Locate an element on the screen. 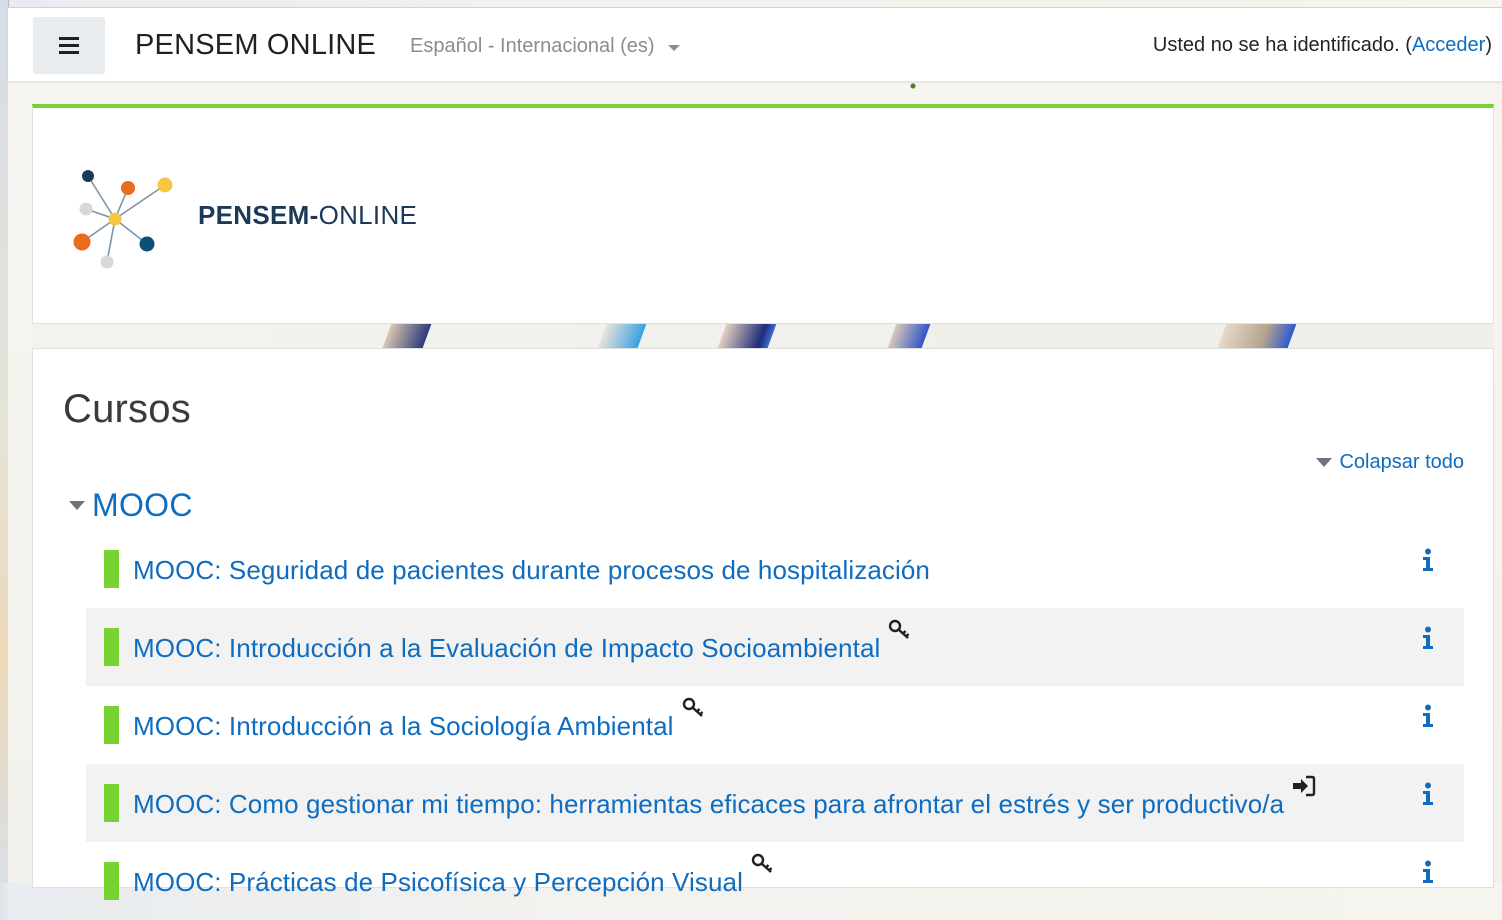 The height and width of the screenshot is (920, 1502). network-logo-icon is located at coordinates (123, 219).